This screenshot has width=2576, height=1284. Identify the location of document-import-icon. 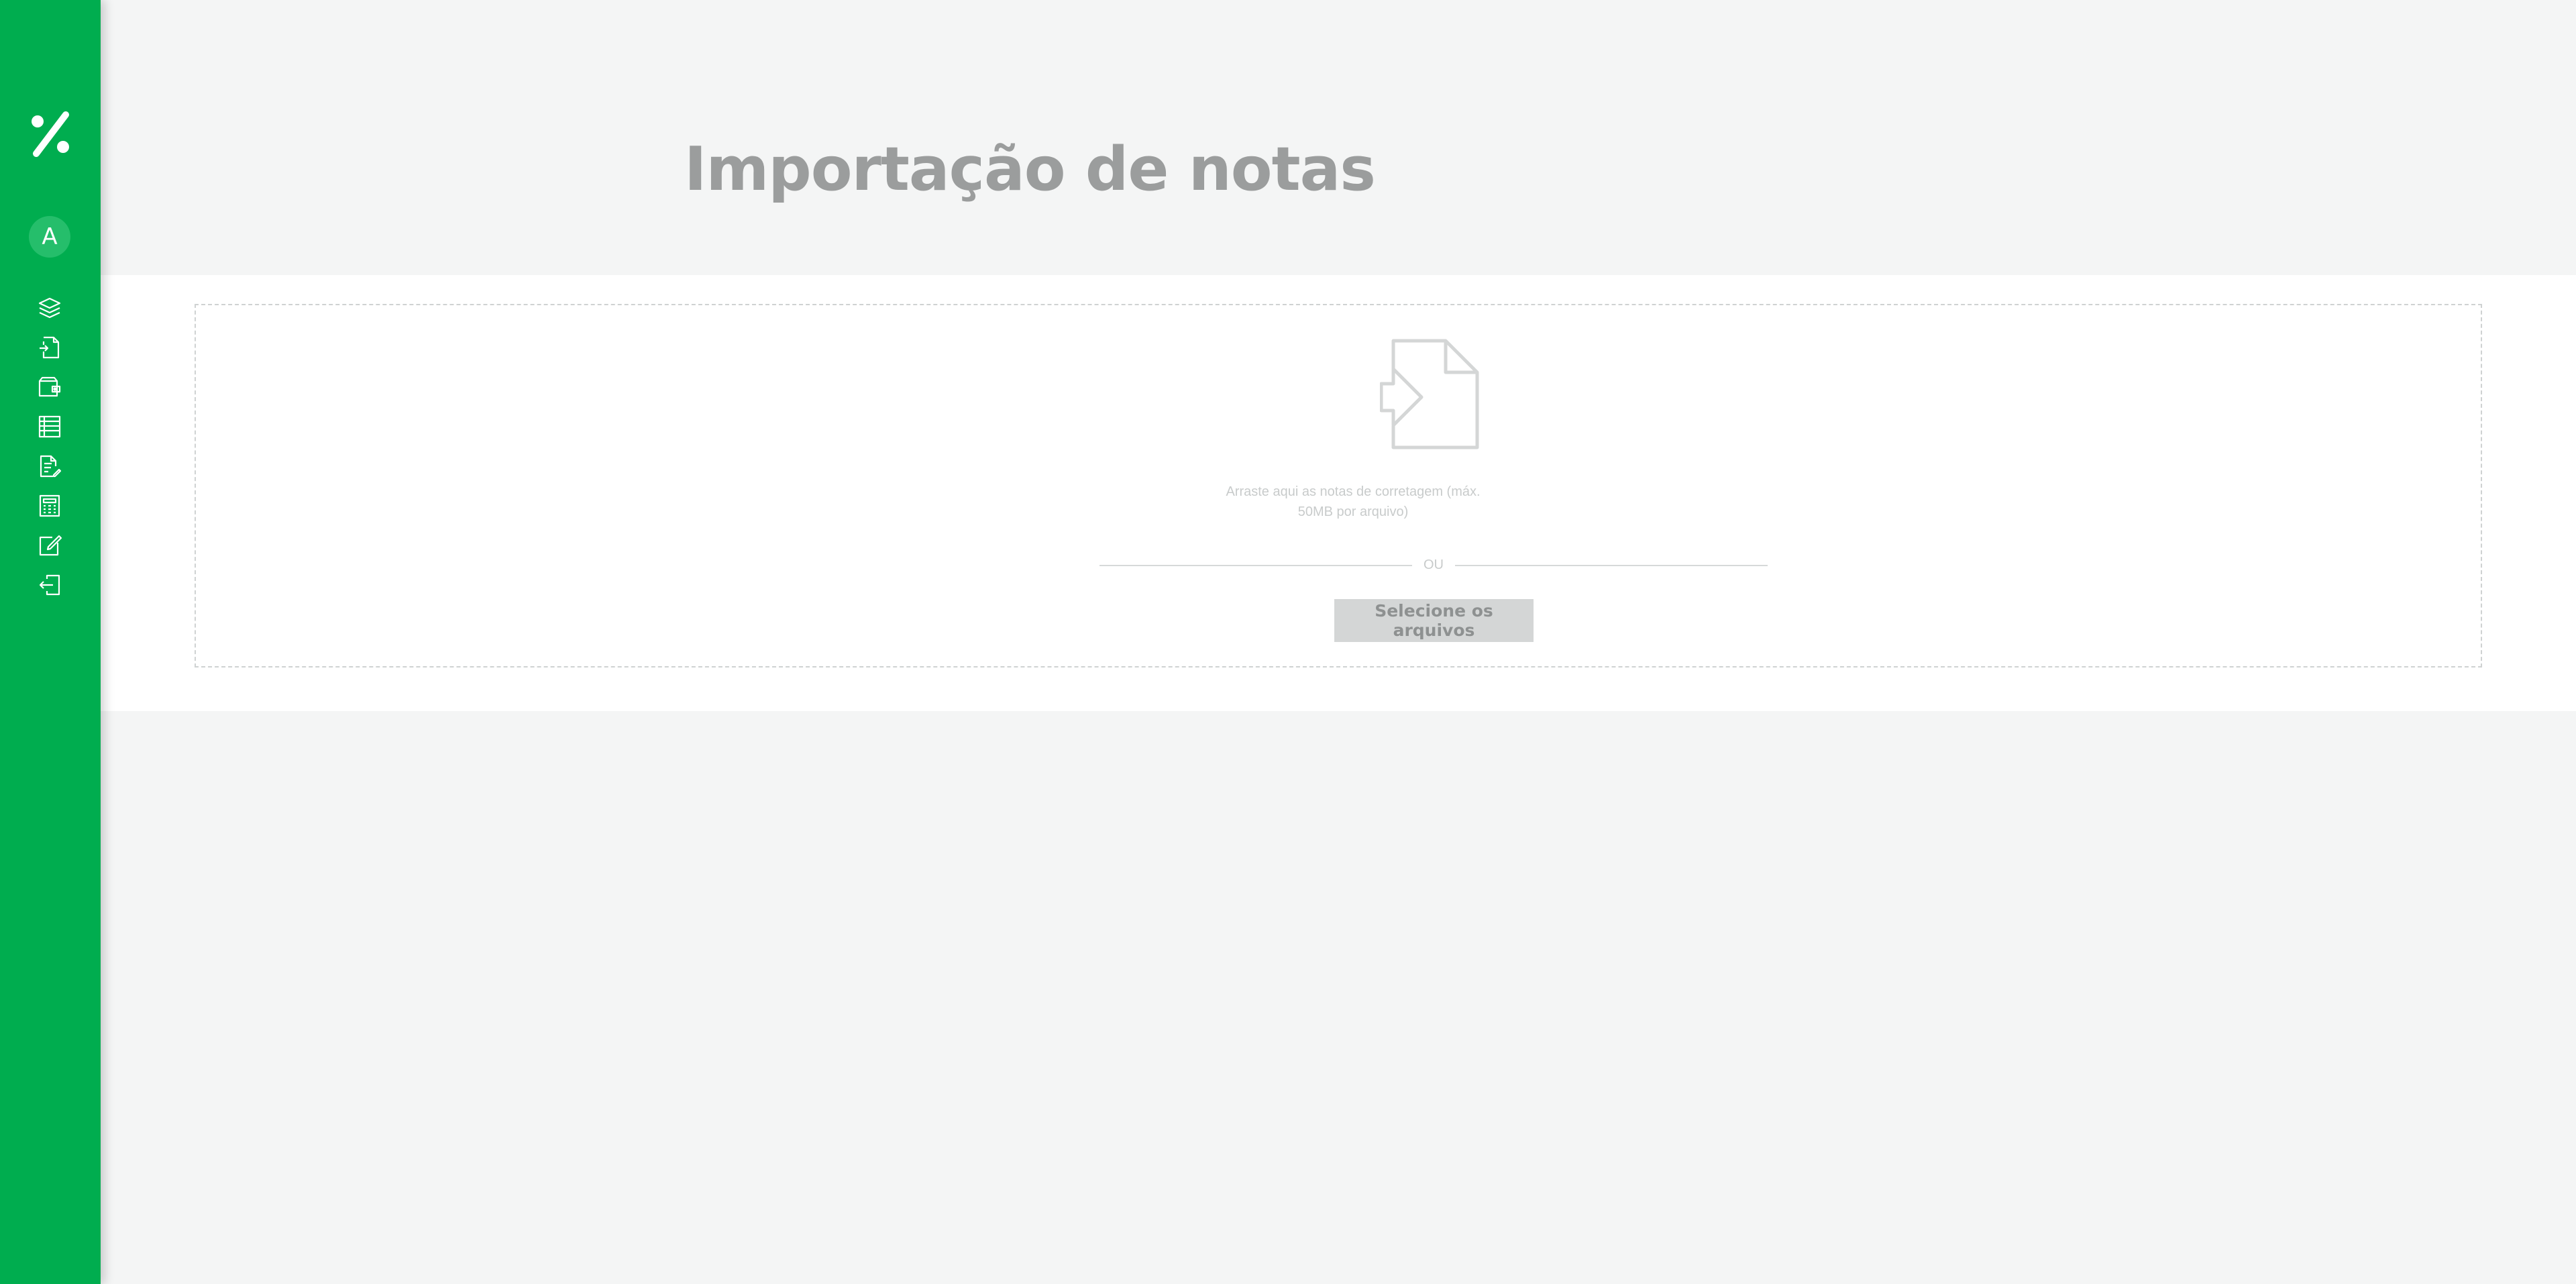
(49, 347).